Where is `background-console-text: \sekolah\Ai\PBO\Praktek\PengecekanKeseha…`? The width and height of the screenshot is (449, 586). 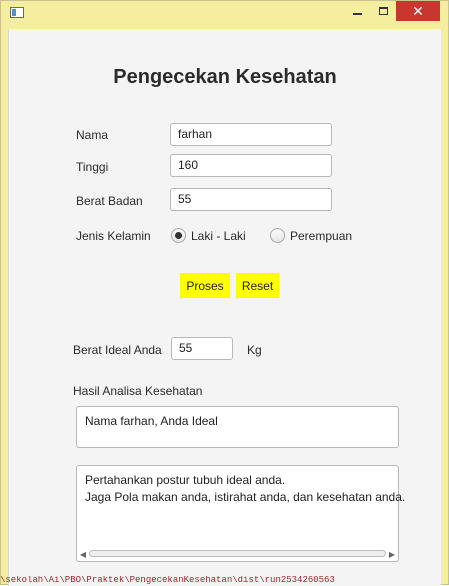 background-console-text: \sekolah\Ai\PBO\Praktek\PengecekanKeseha… is located at coordinates (167, 580).